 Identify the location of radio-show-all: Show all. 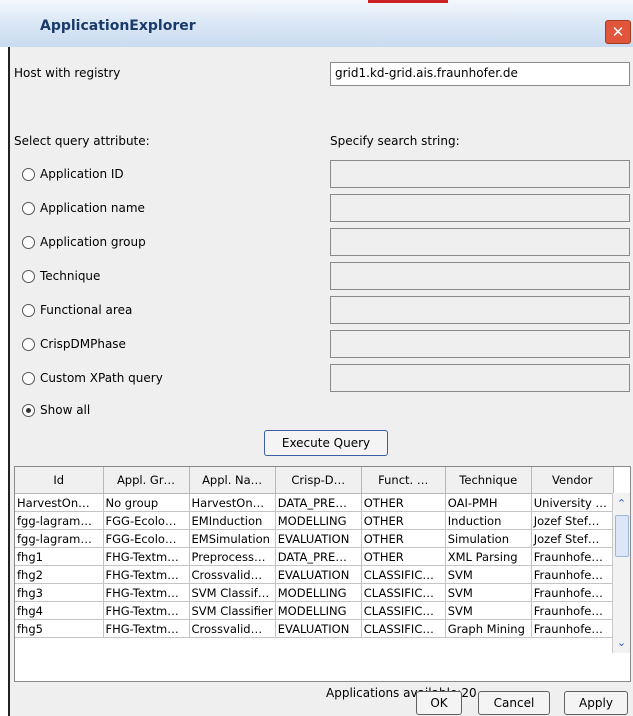
(56, 410).